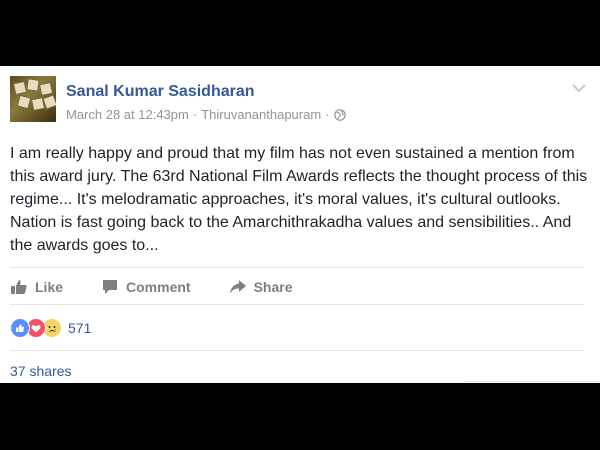 The image size is (600, 450). I want to click on shares-count: 37 shares, so click(40, 371).